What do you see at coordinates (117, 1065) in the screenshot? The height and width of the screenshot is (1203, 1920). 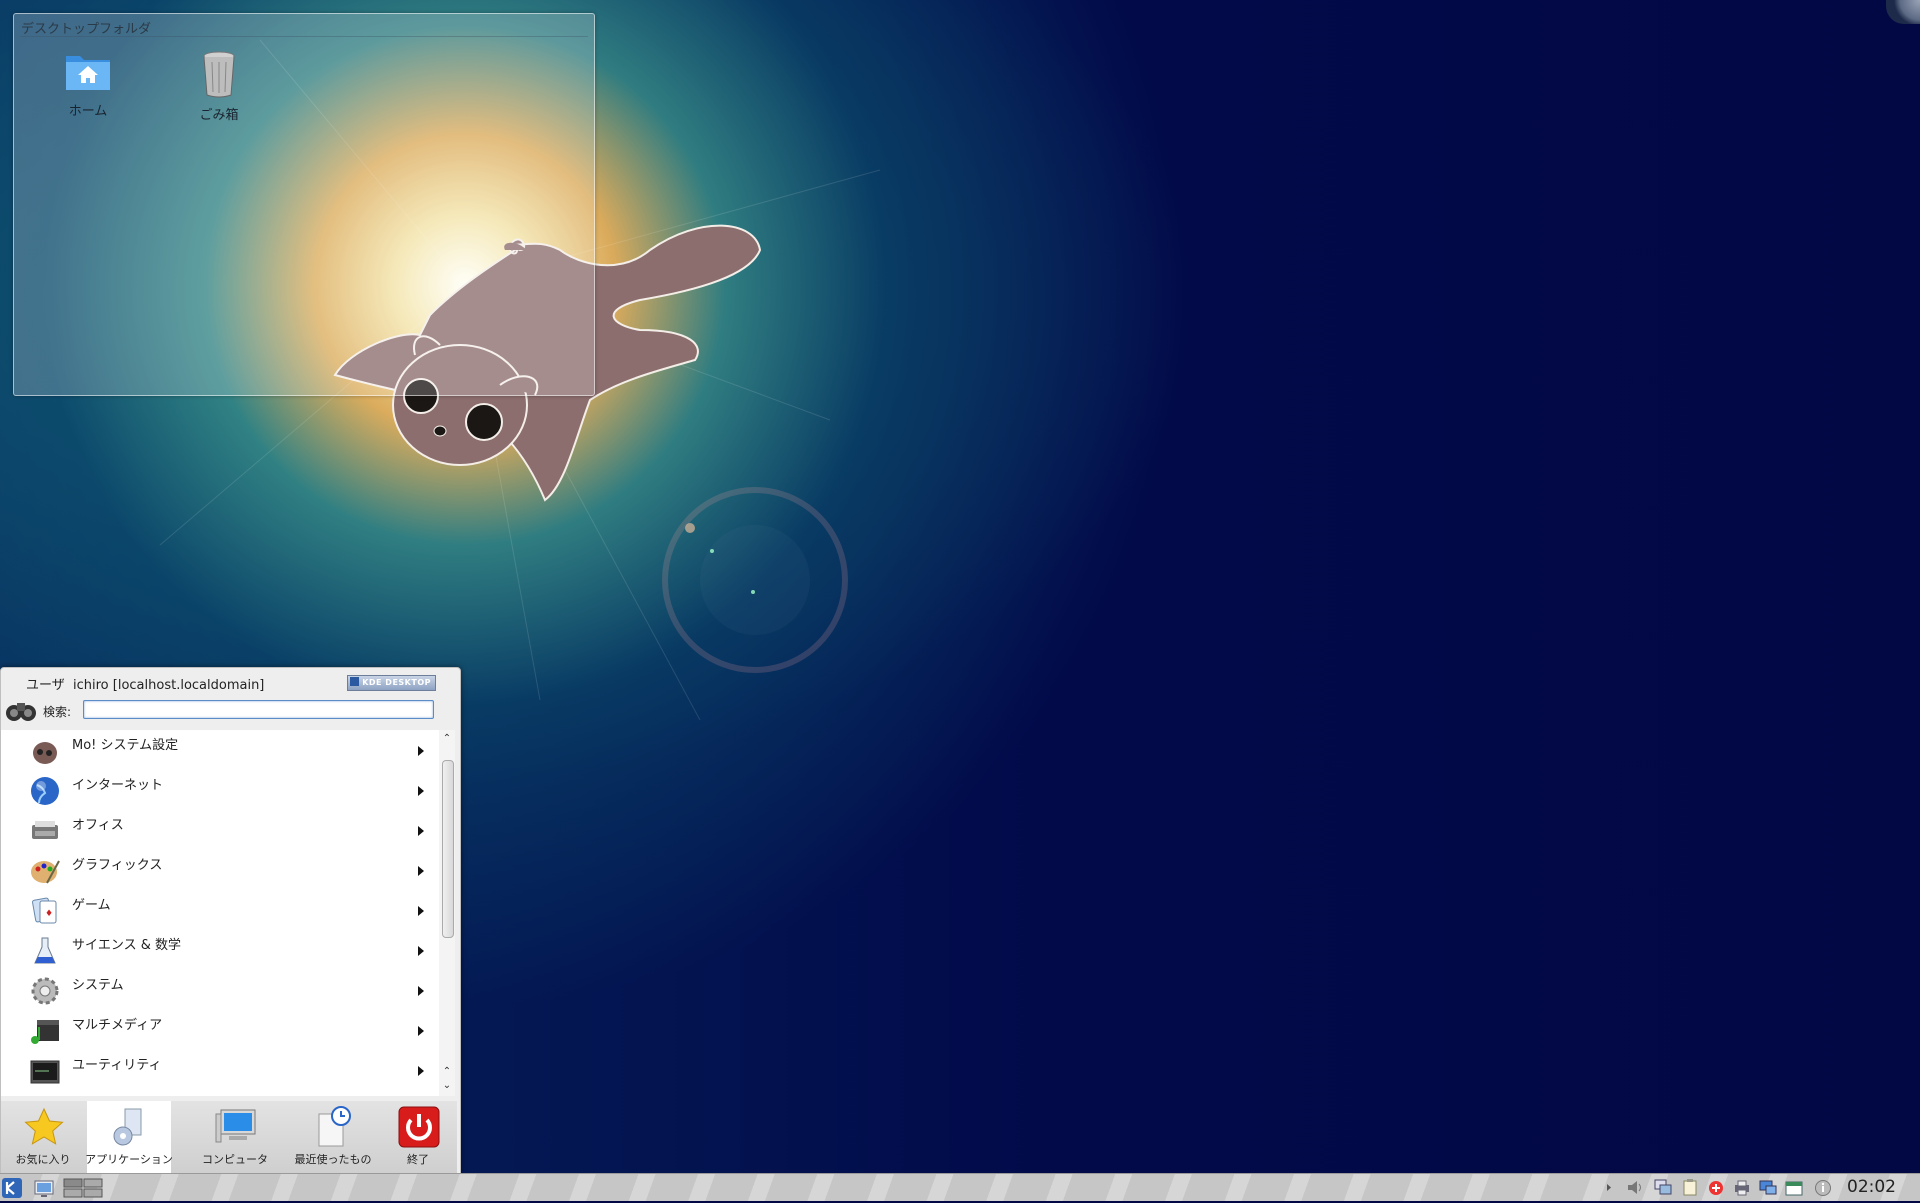 I see `category-label: ユーティリティ` at bounding box center [117, 1065].